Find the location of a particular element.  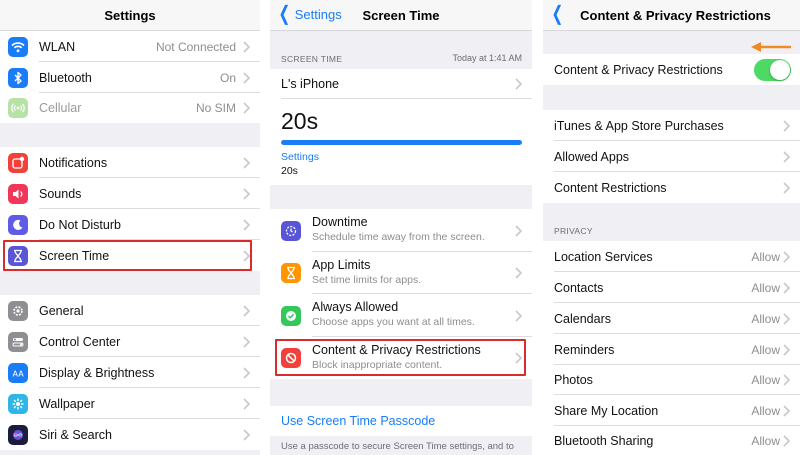

device-name: L's iPhone is located at coordinates (310, 84).